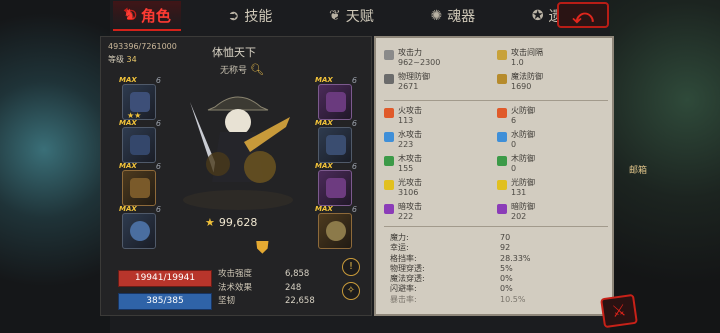 Image resolution: width=720 pixels, height=333 pixels. Describe the element at coordinates (410, 110) in the screenshot. I see `stat-label: 火攻击` at that location.